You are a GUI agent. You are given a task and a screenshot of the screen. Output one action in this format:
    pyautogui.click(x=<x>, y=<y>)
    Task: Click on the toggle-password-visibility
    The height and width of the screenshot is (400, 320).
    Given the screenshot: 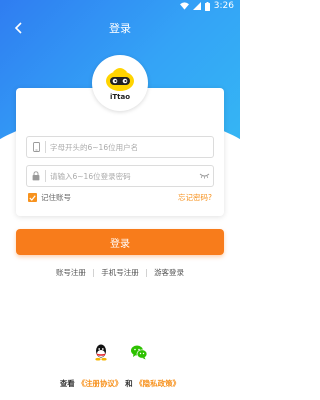 What is the action you would take?
    pyautogui.click(x=204, y=176)
    